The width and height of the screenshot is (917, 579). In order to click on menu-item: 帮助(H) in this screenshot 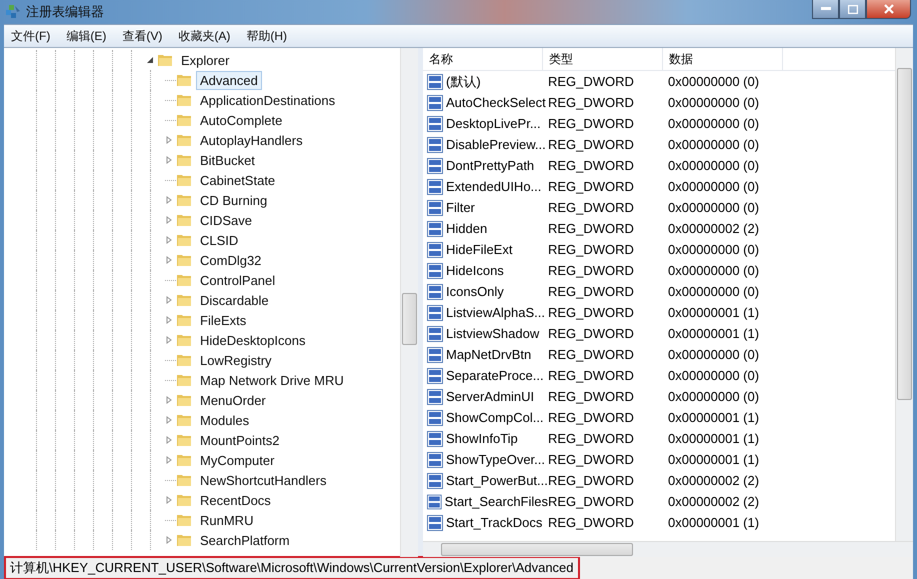, I will do `click(267, 36)`.